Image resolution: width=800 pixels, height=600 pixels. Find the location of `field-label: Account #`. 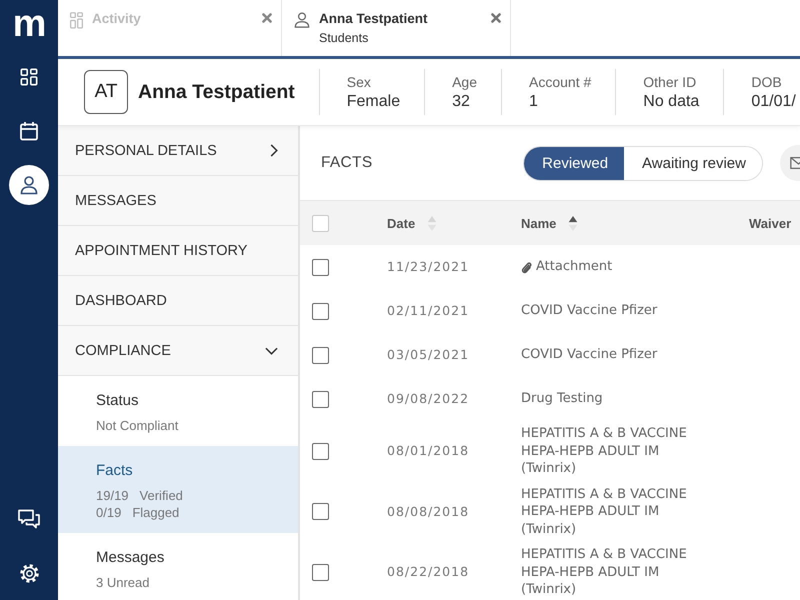

field-label: Account # is located at coordinates (560, 82).